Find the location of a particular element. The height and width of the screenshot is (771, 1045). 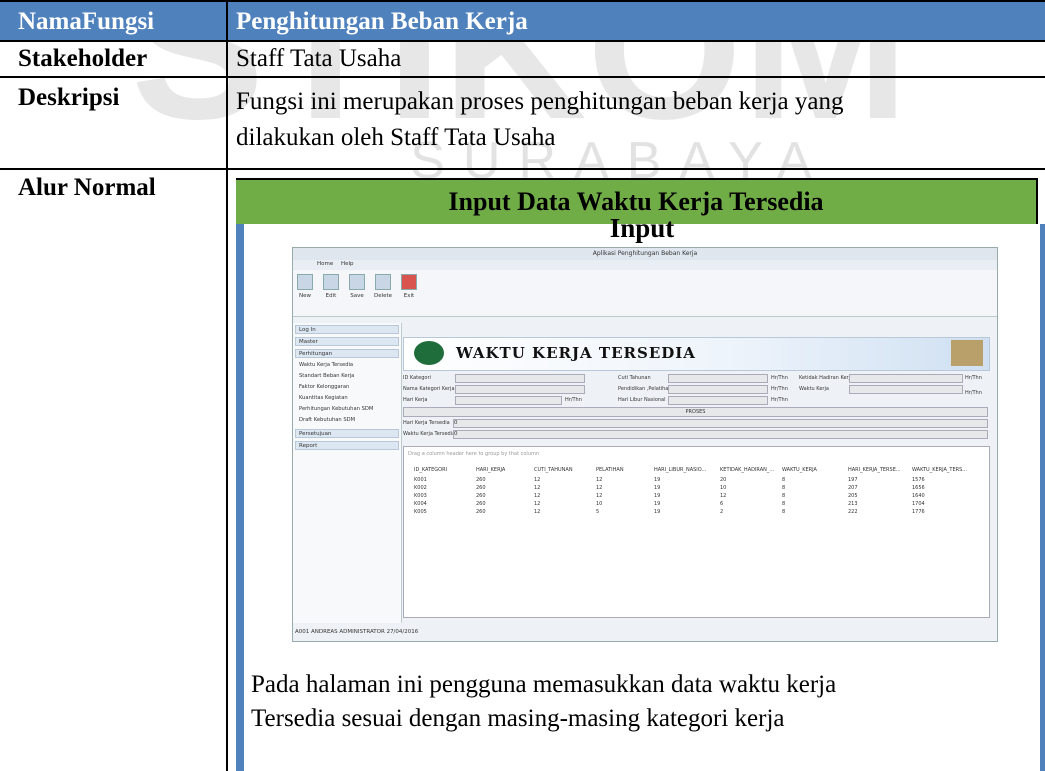

ribbon: New Edit Save Delete Exit is located at coordinates (645, 293).